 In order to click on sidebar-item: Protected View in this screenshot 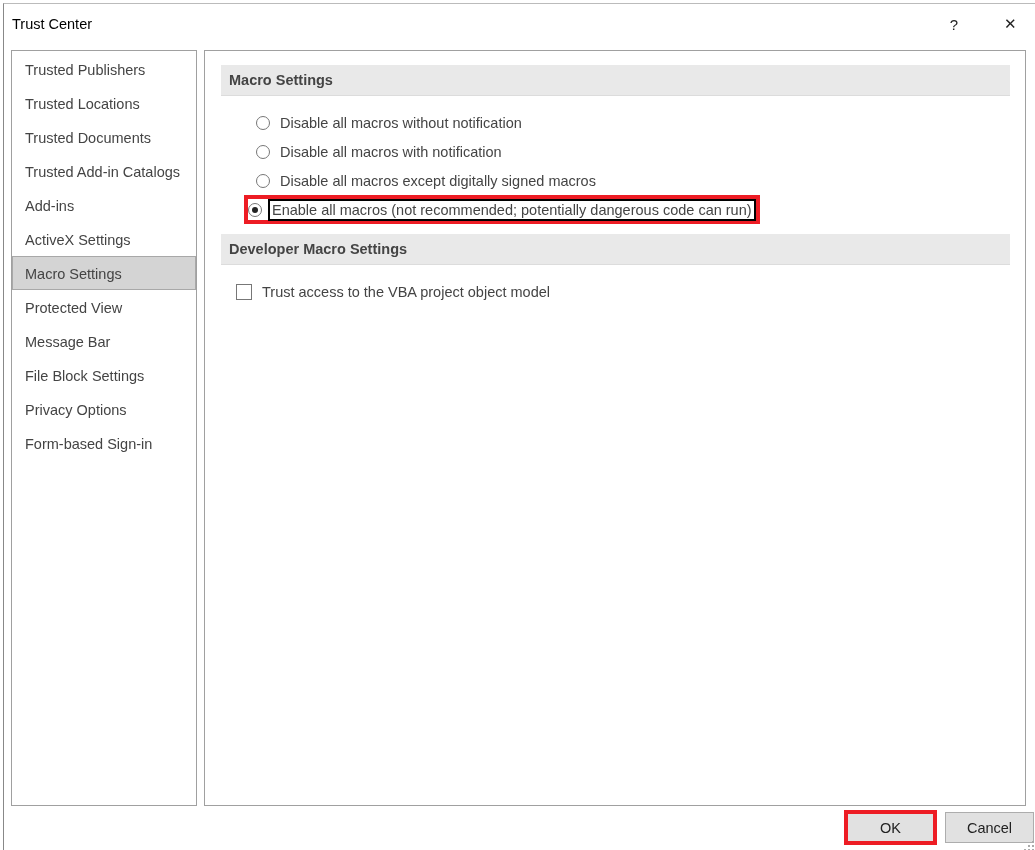, I will do `click(104, 307)`.